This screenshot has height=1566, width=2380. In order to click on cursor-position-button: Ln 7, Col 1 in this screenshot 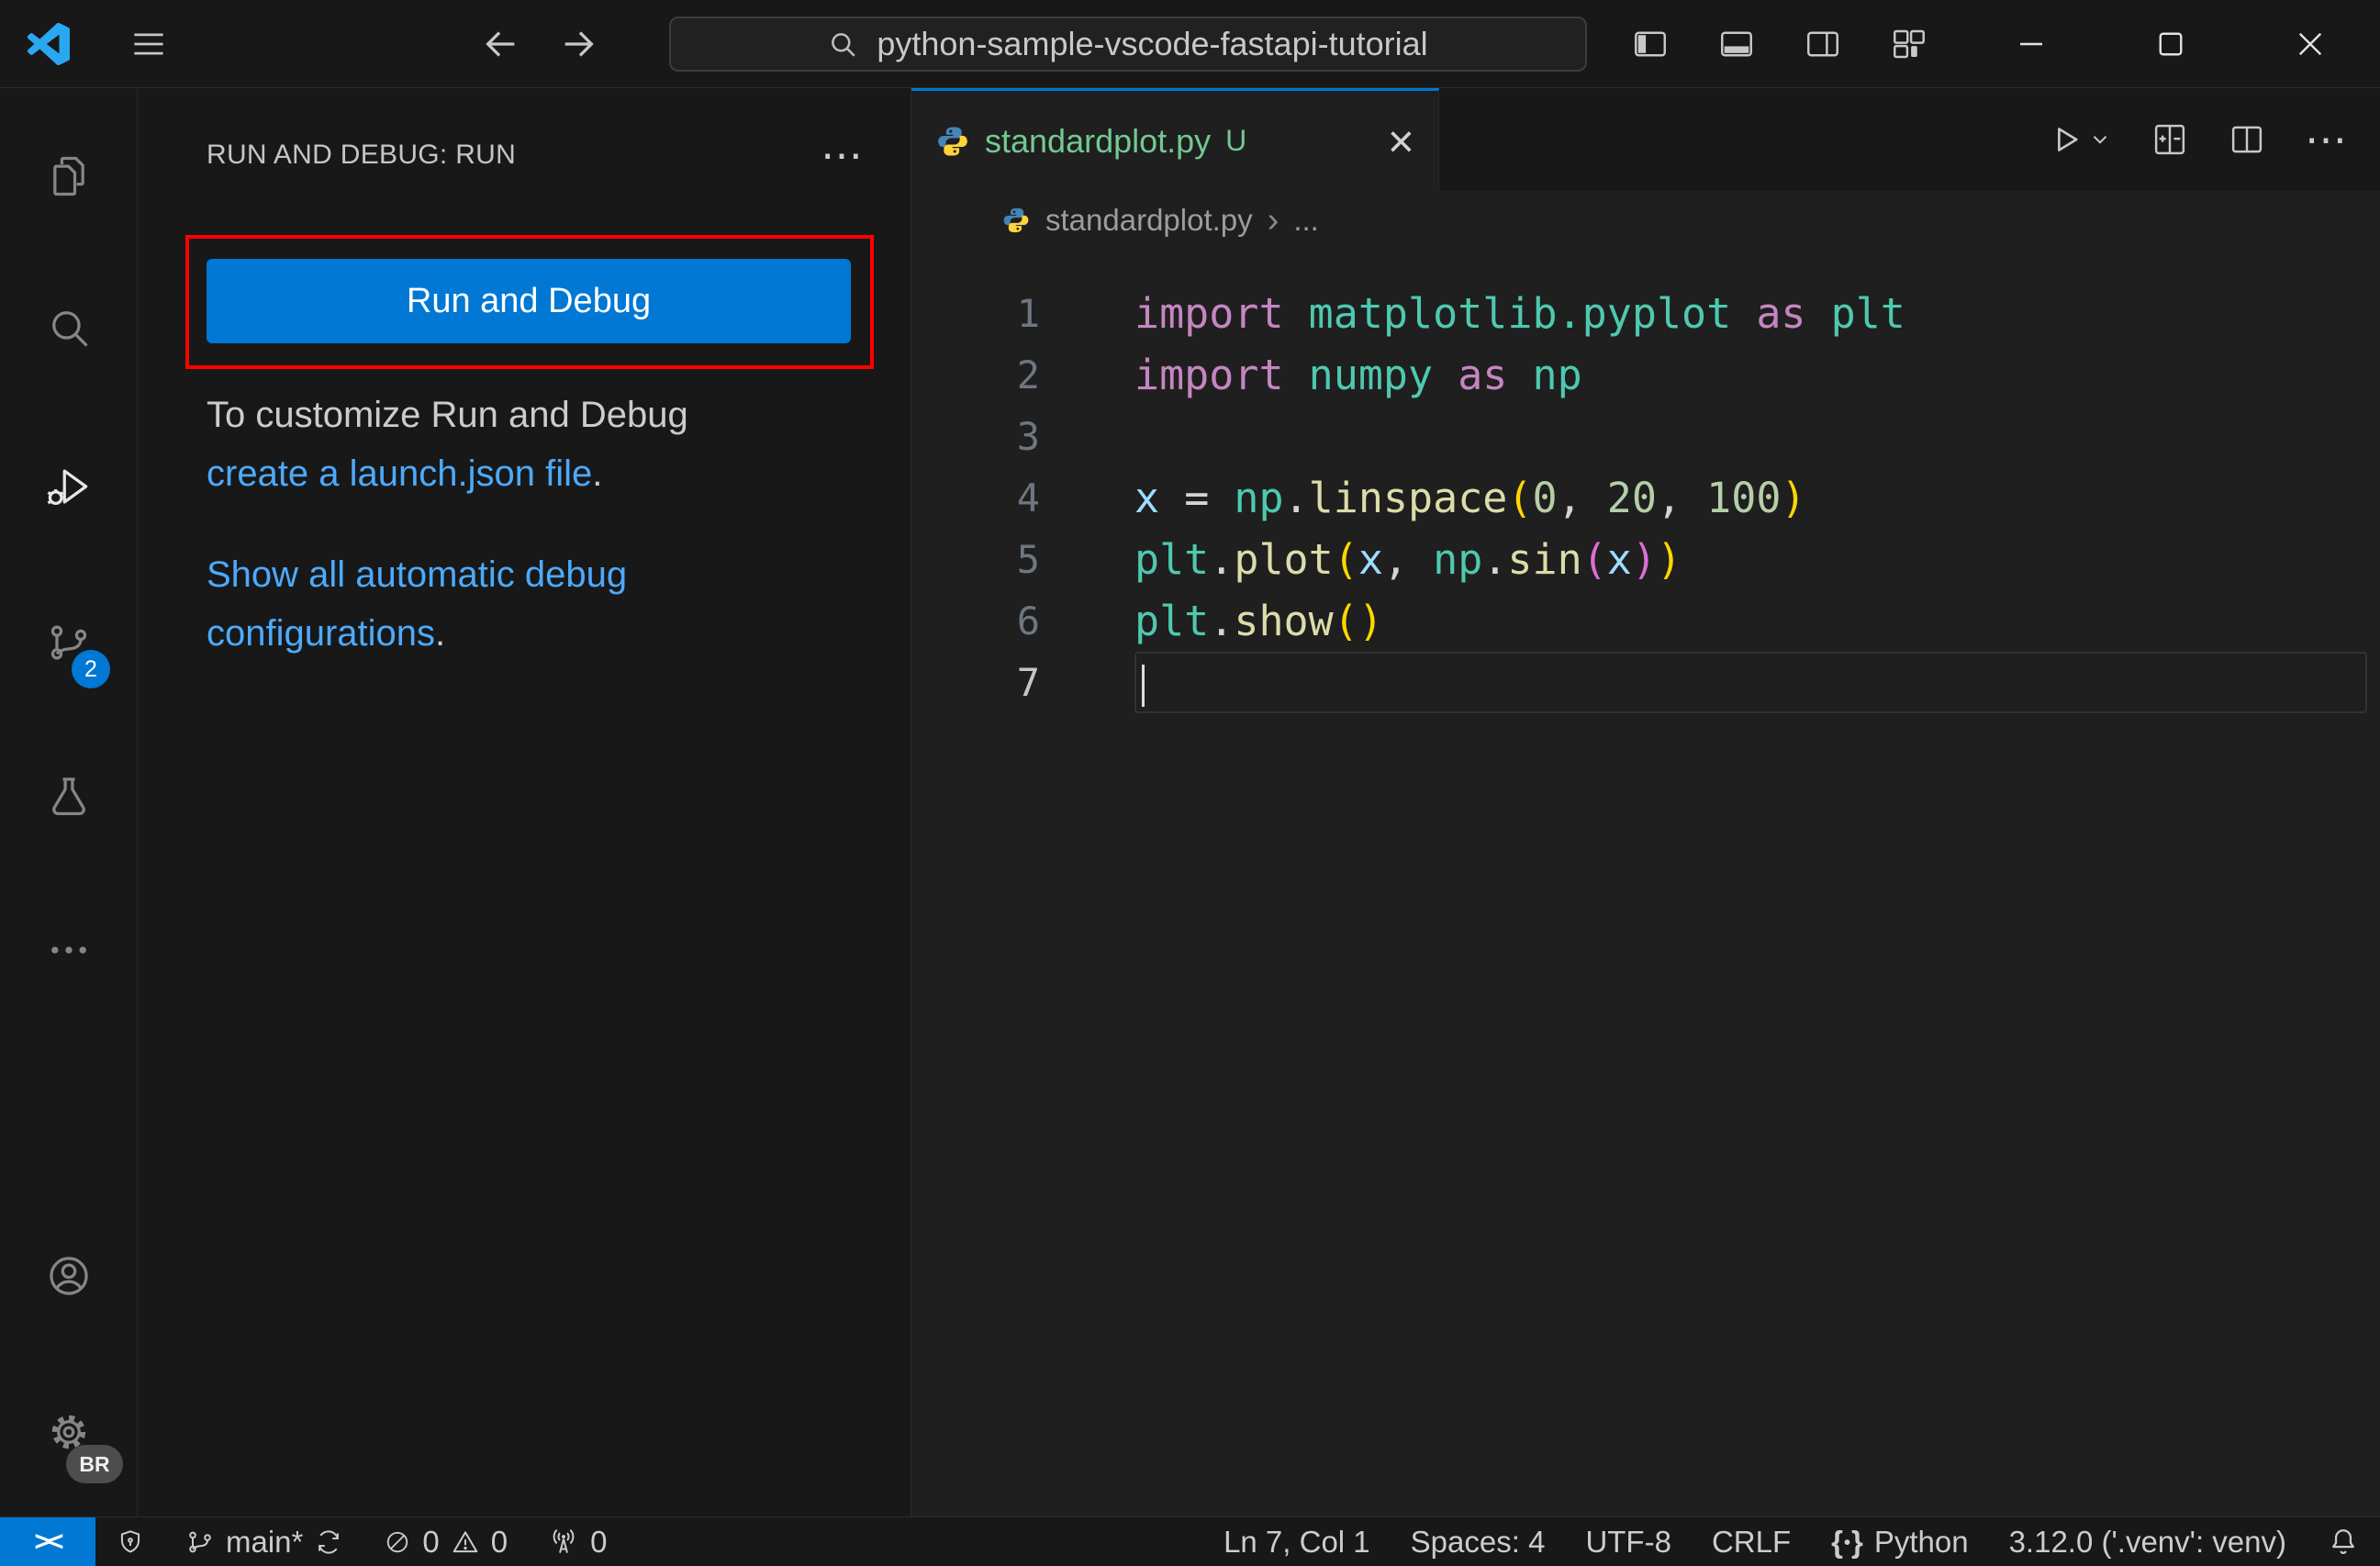, I will do `click(1297, 1541)`.